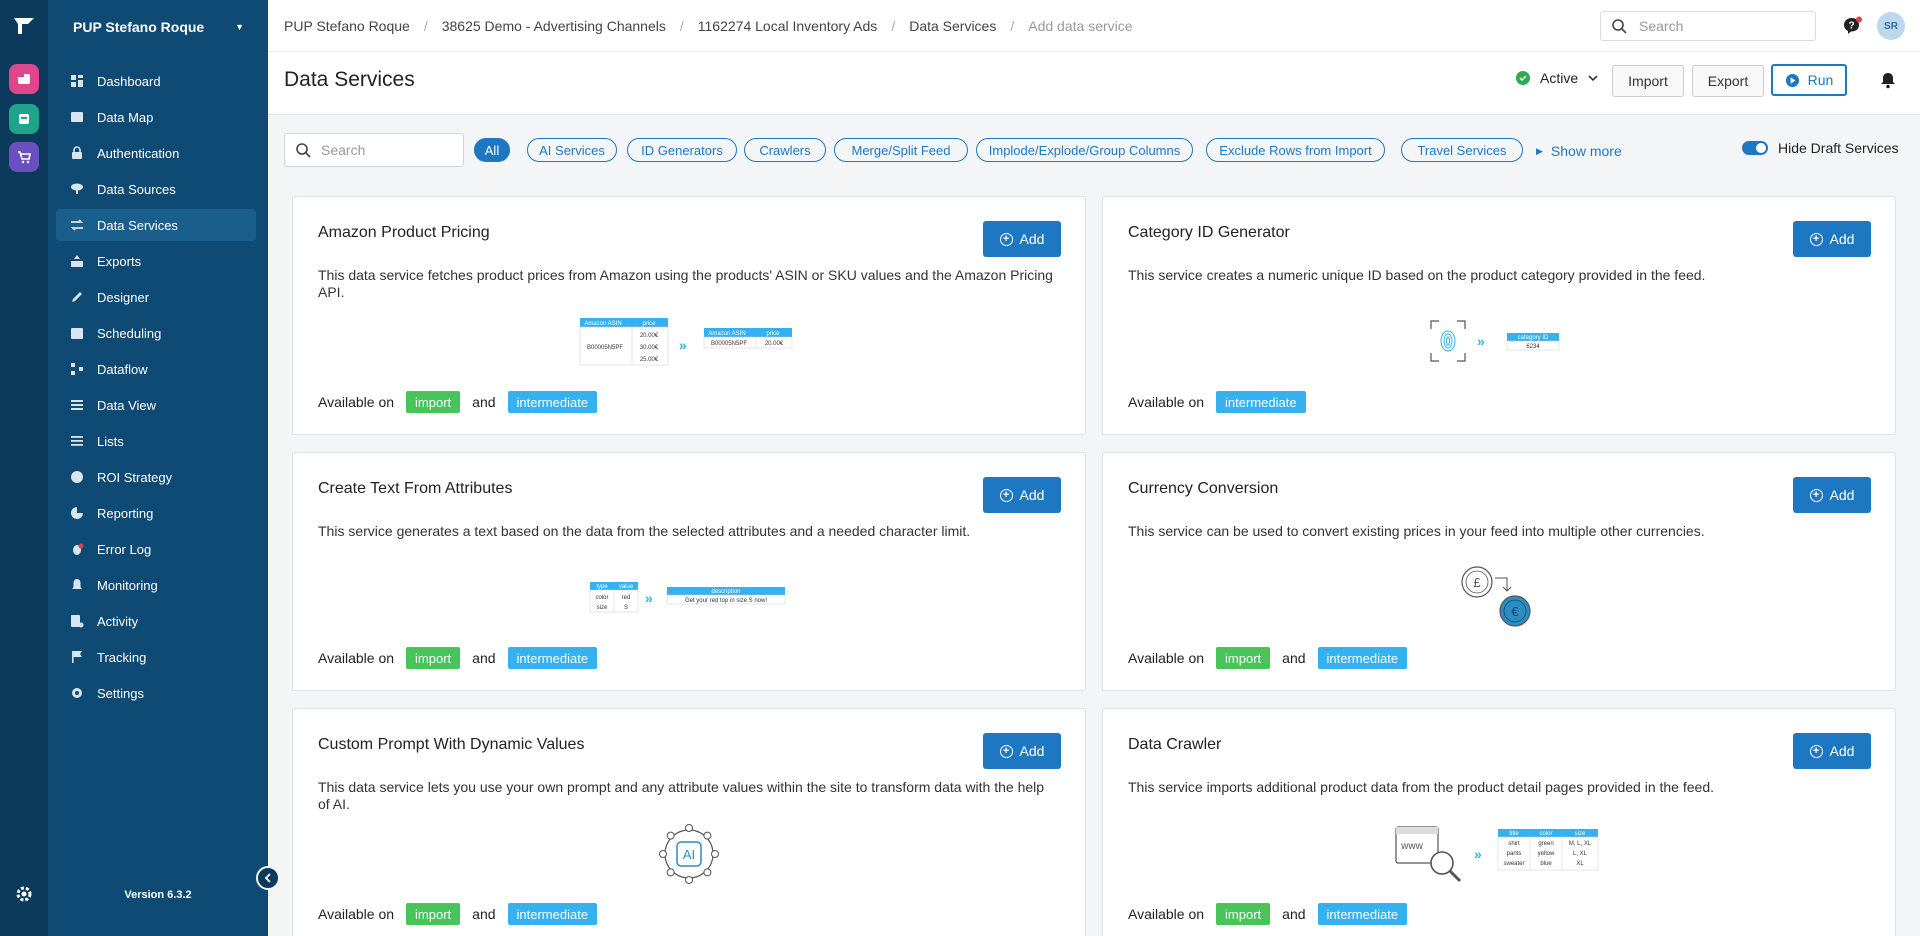 This screenshot has height=936, width=1920. Describe the element at coordinates (1579, 151) in the screenshot. I see `show-more-link: ▶ Show more` at that location.